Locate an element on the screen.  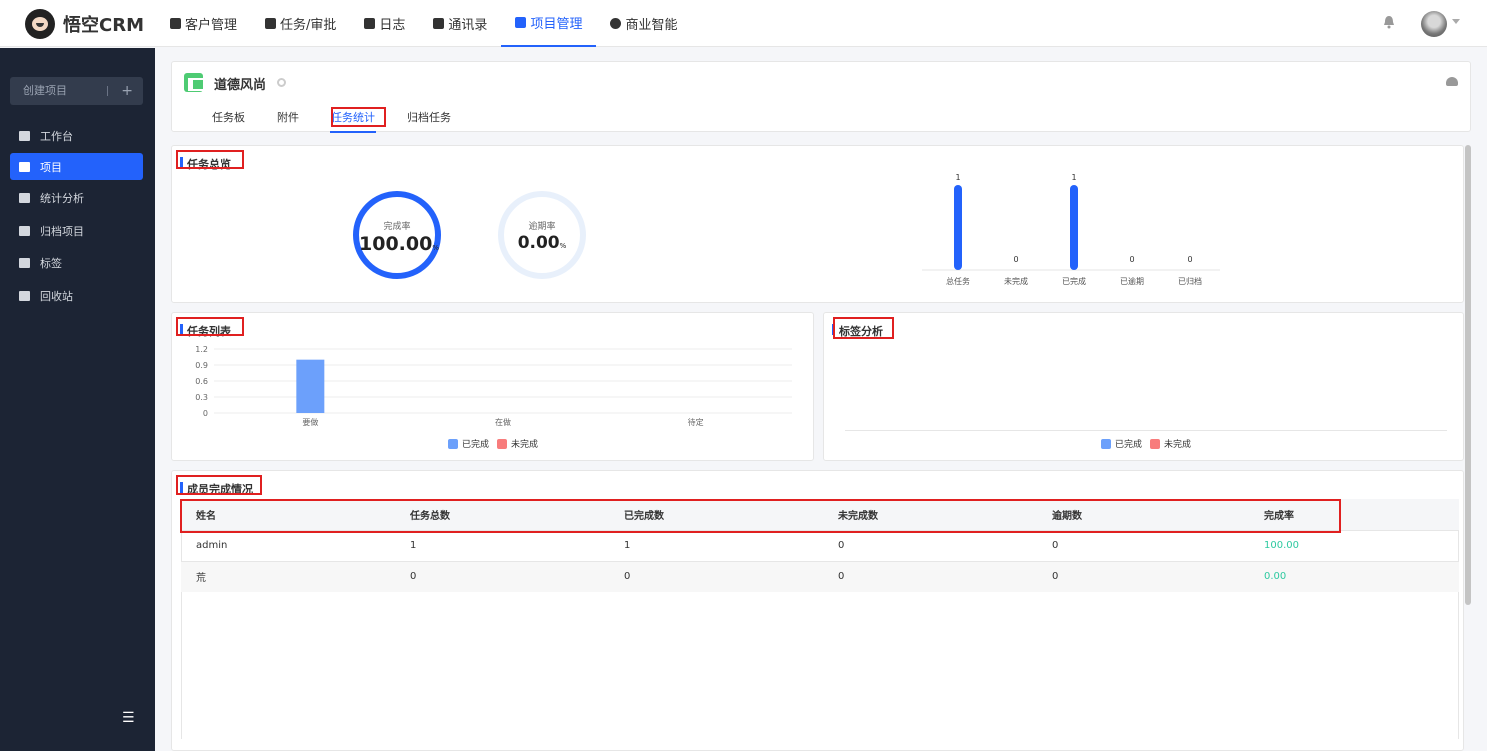
page-scrollbar is located at coordinates (1468, 375).